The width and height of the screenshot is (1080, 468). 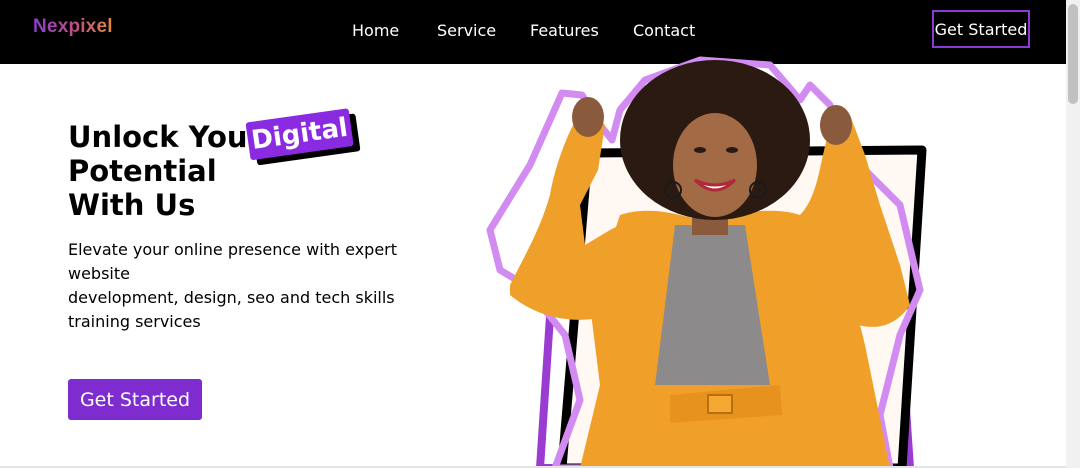 I want to click on nav-features-link: Features, so click(x=564, y=30).